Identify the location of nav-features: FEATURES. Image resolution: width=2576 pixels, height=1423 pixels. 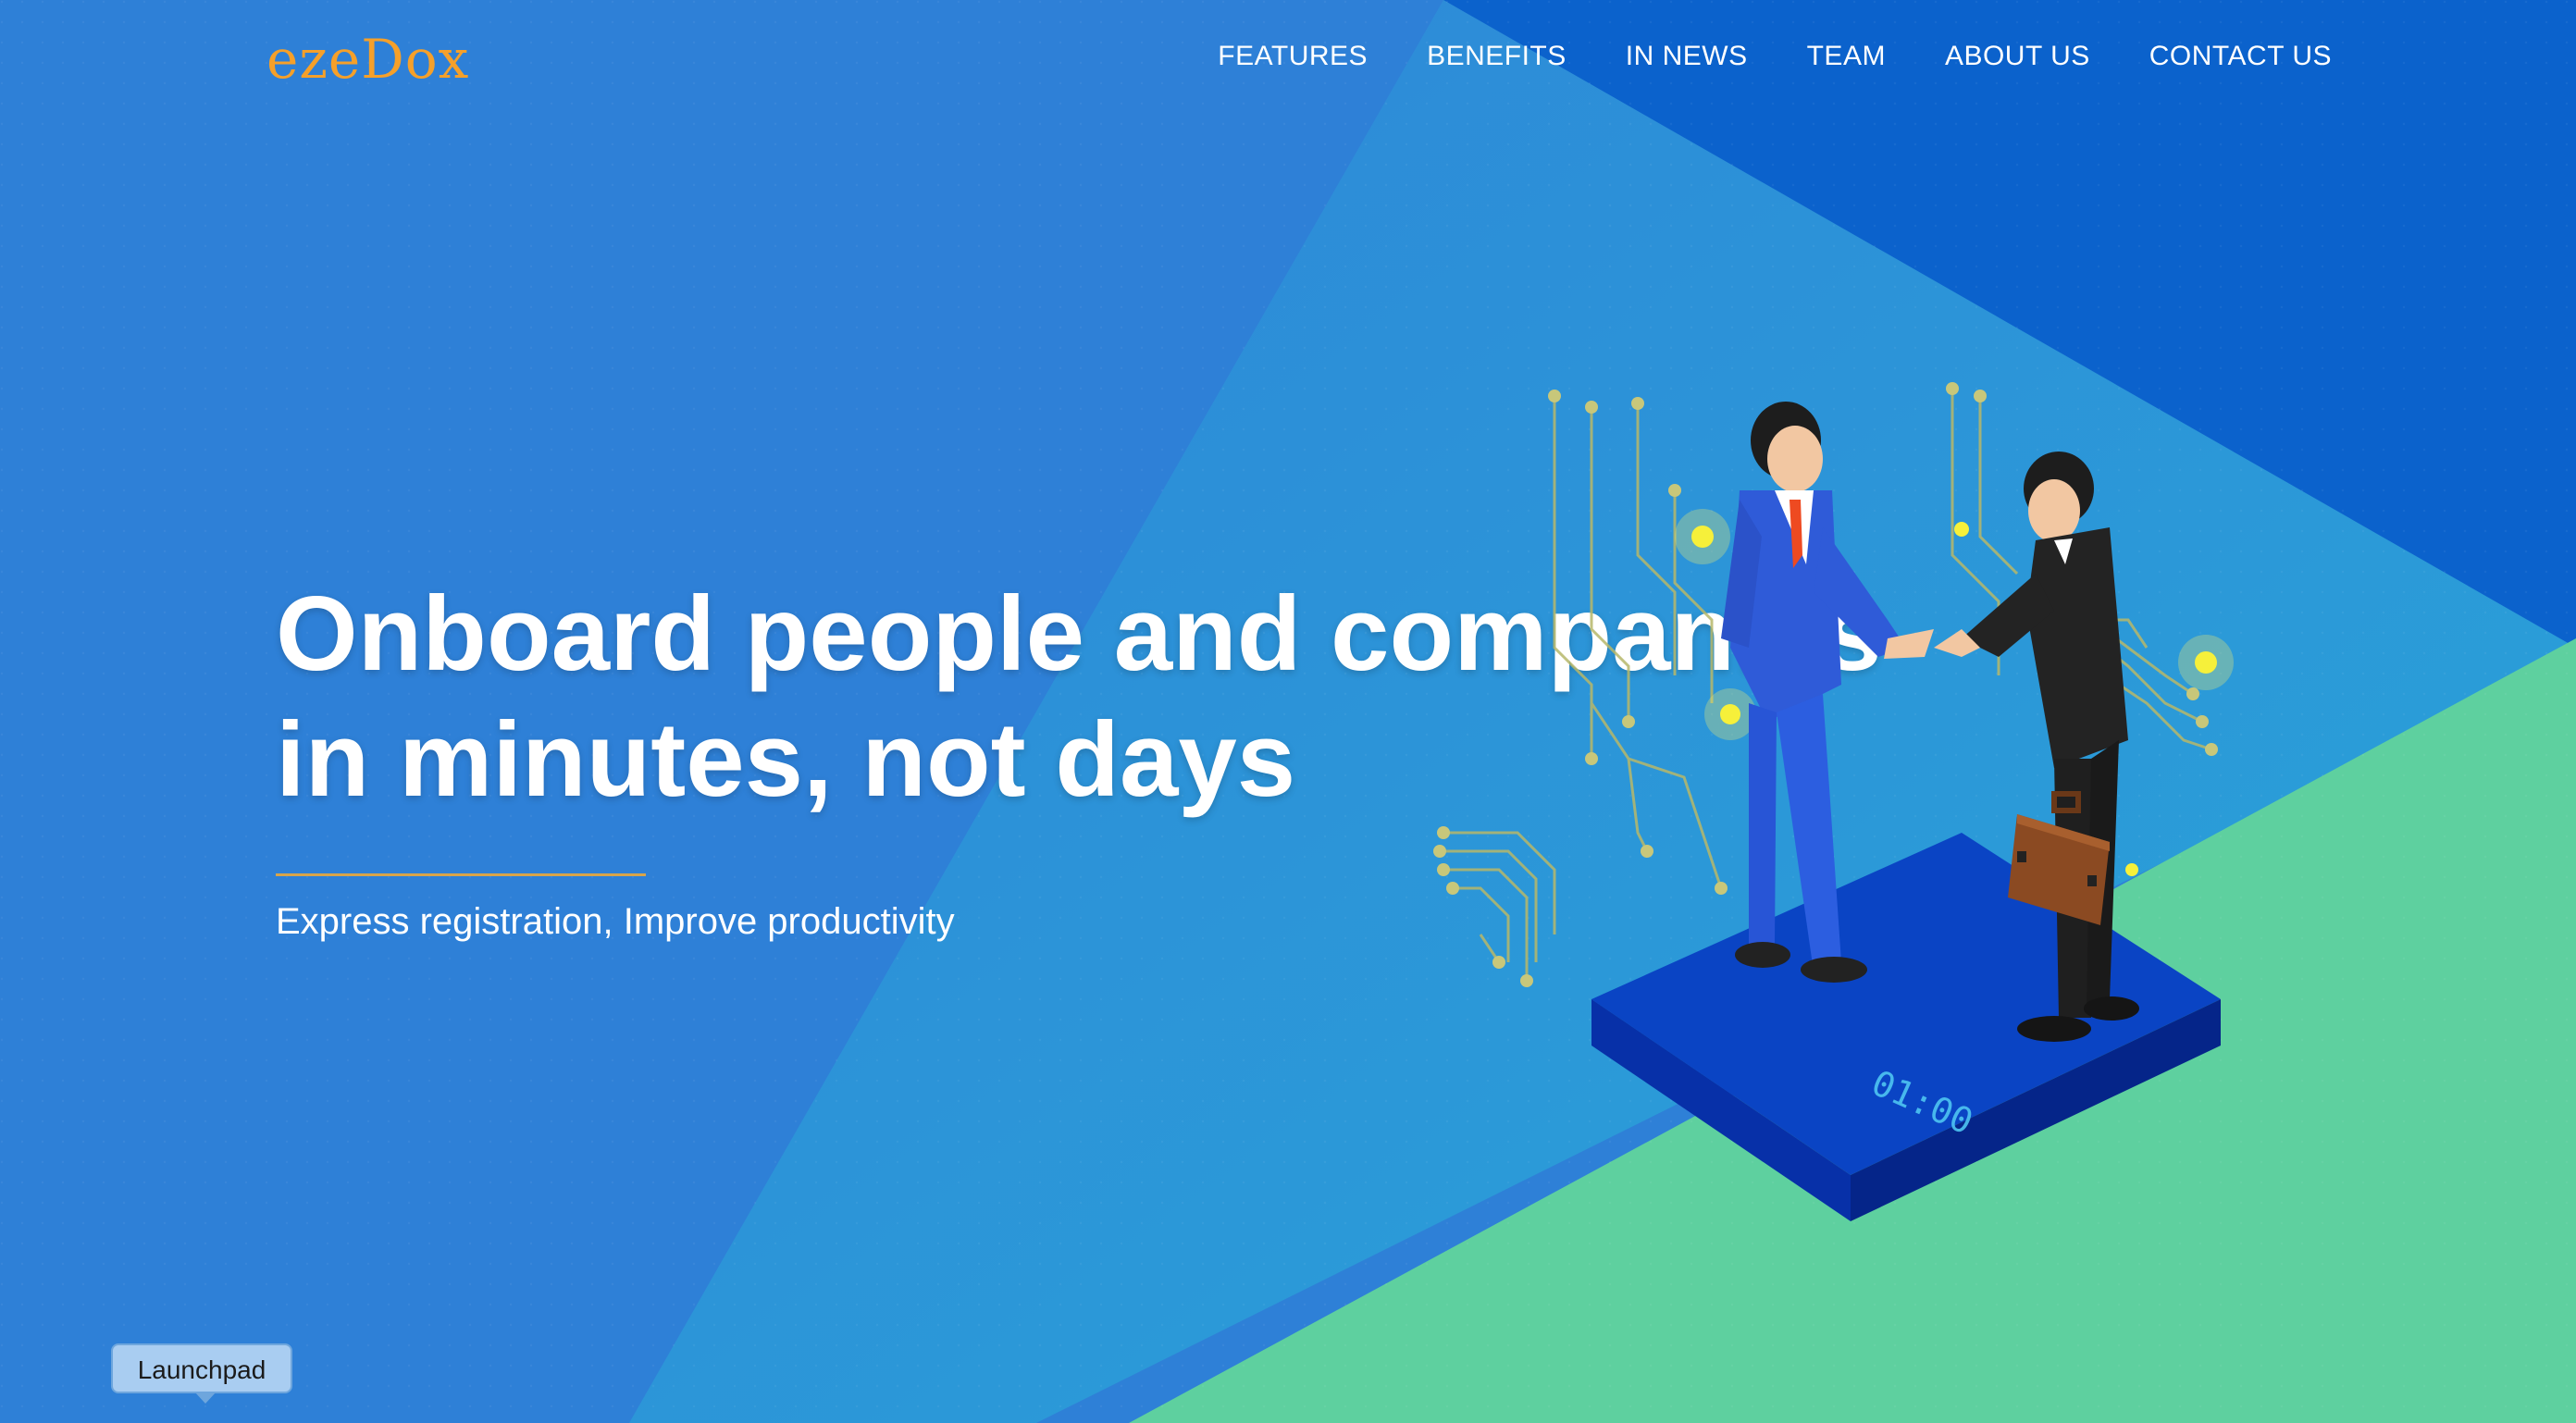
(1293, 56).